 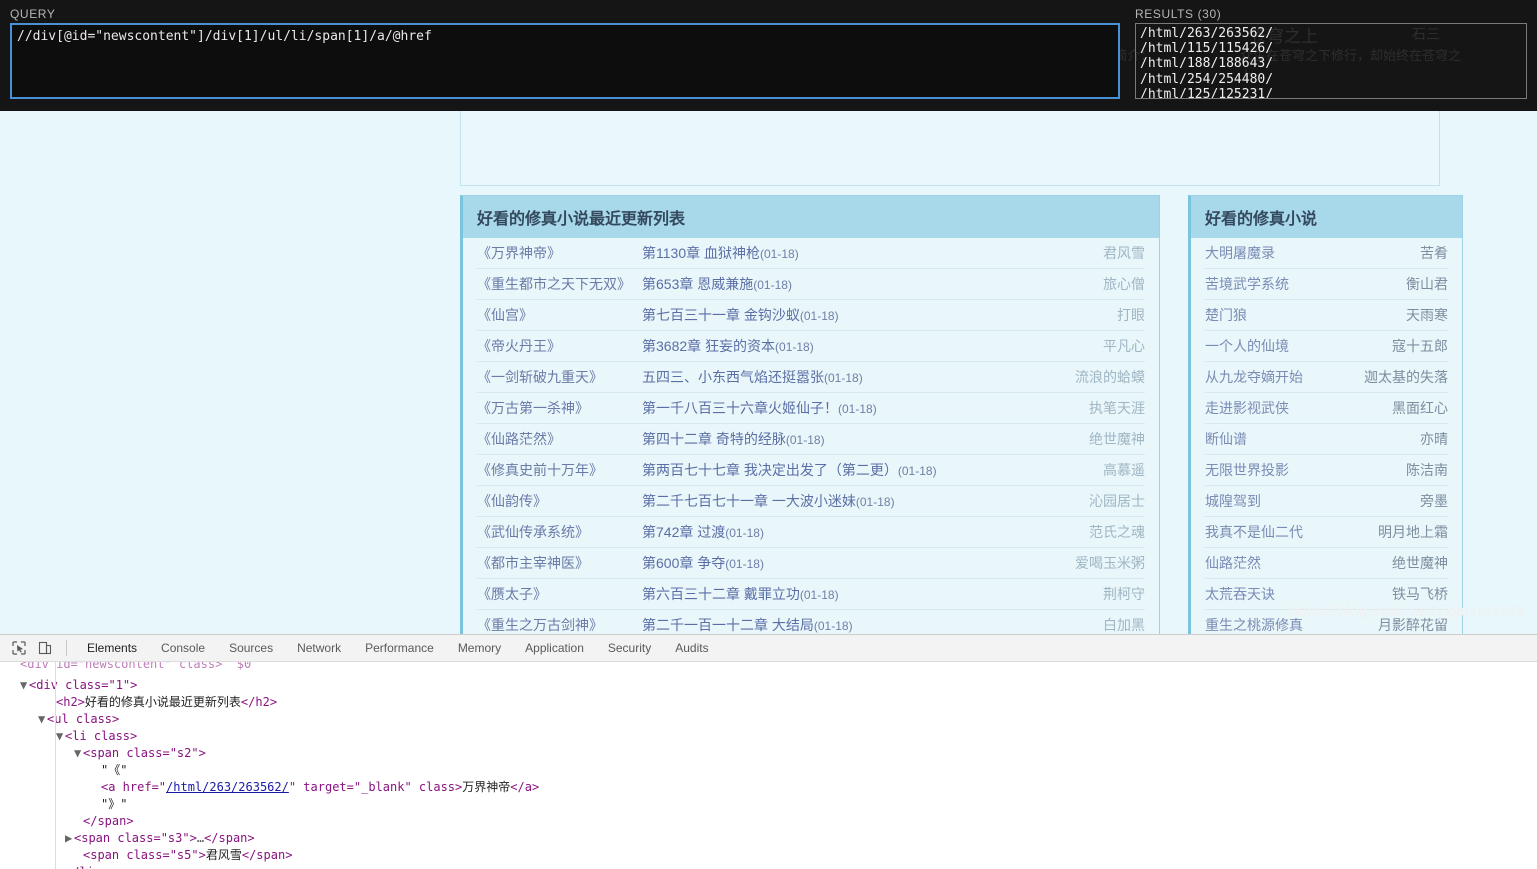 I want to click on novel-update-row: 《武仙传承系统》 第742章 过渡(01-18) 范氏之魂, so click(x=811, y=532).